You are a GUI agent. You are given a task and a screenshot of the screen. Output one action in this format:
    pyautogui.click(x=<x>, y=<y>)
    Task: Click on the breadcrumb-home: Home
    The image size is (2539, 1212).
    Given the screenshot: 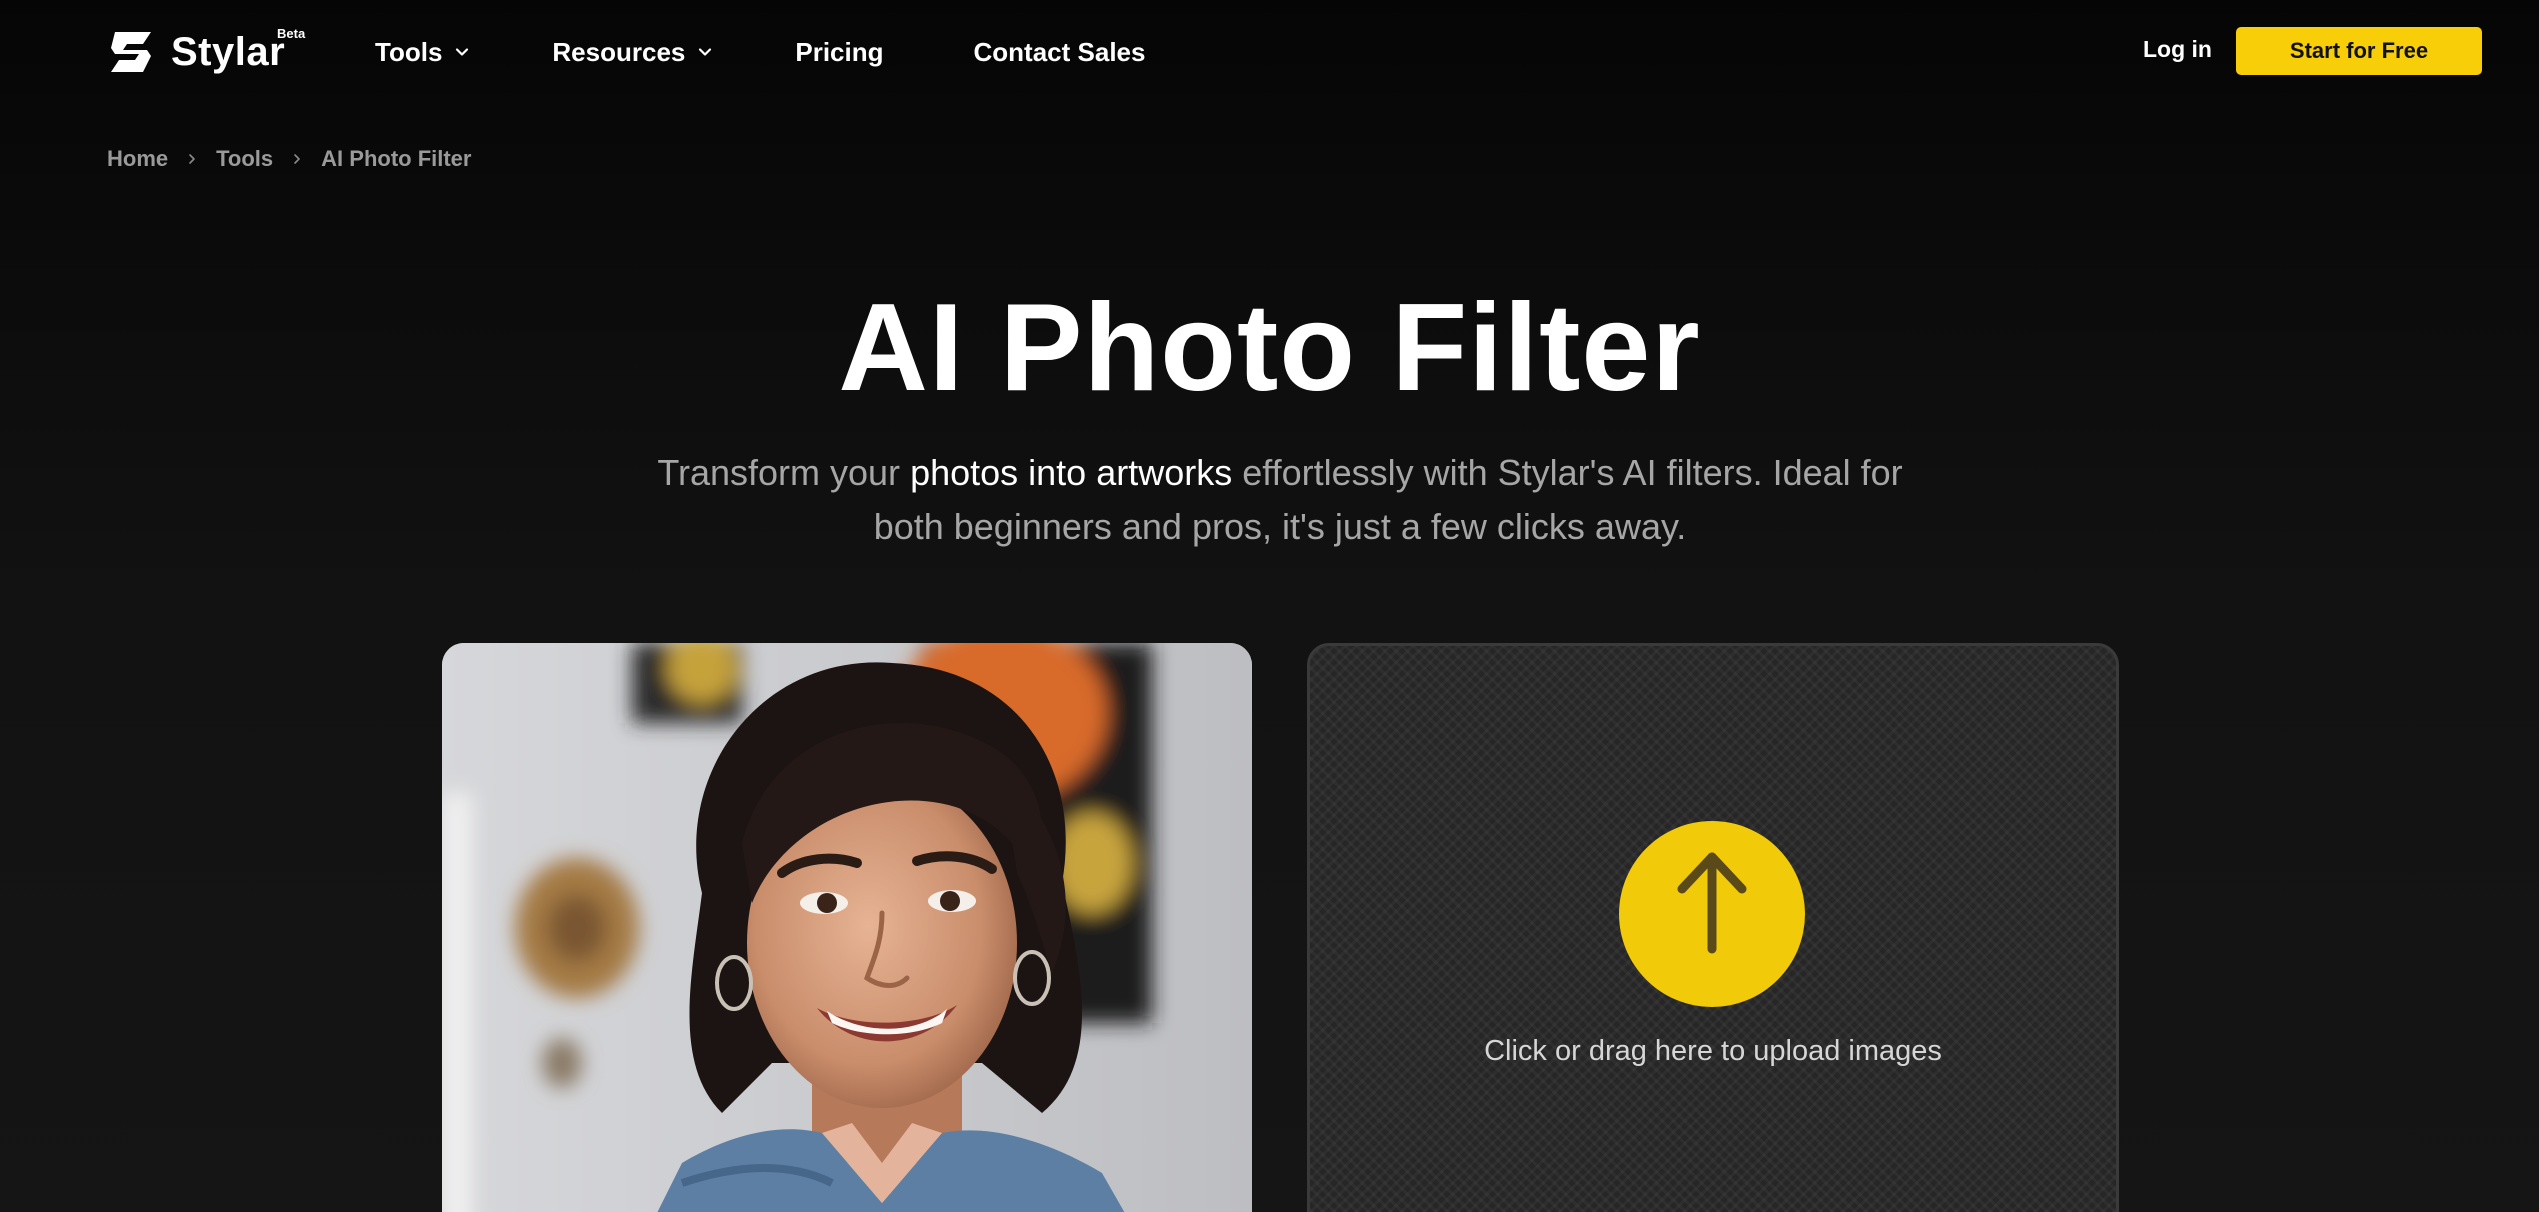 What is the action you would take?
    pyautogui.click(x=137, y=159)
    